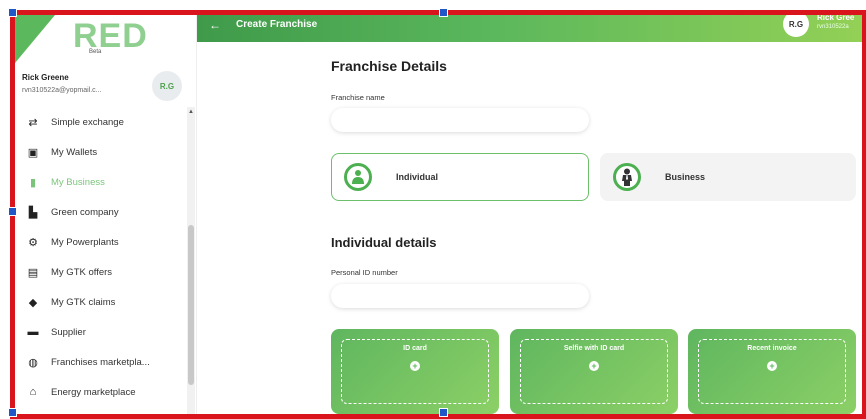 The image size is (866, 419). Describe the element at coordinates (85, 212) in the screenshot. I see `sidebar-item-label: Green company` at that location.